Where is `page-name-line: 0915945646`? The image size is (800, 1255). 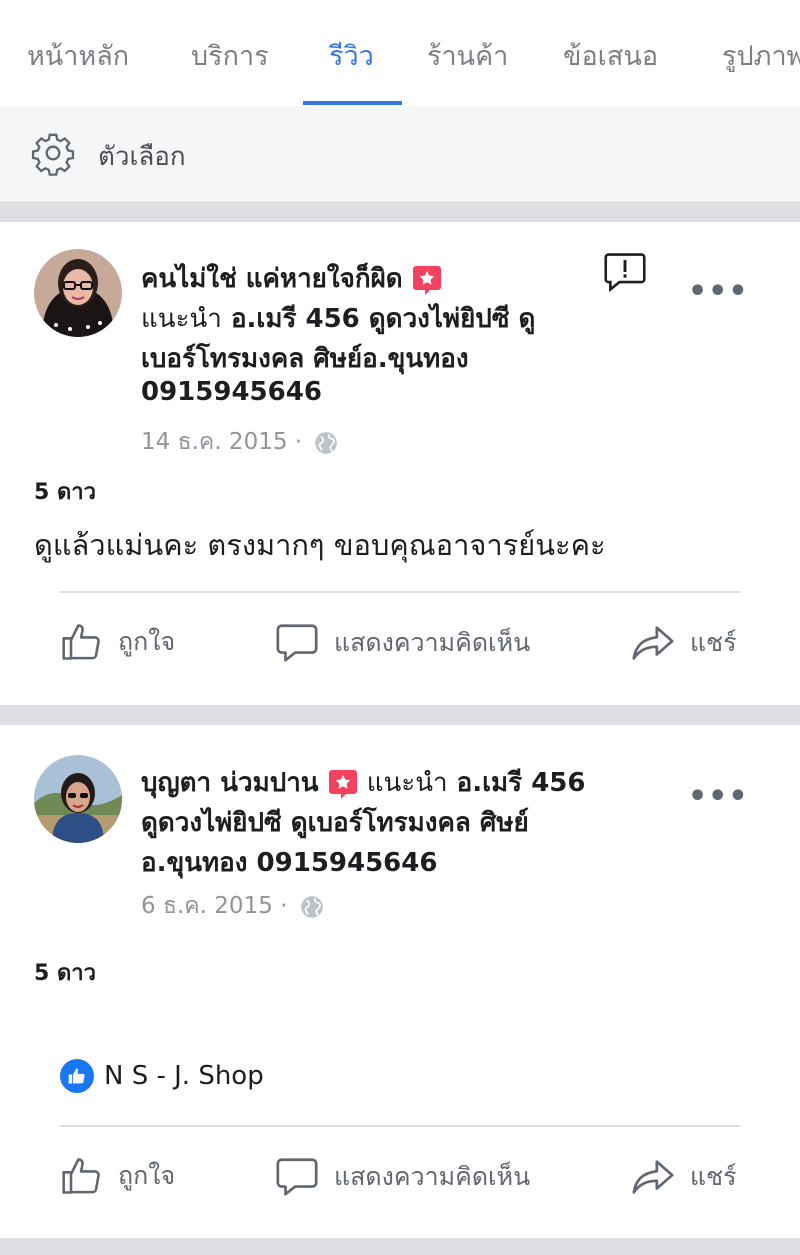 page-name-line: 0915945646 is located at coordinates (231, 392).